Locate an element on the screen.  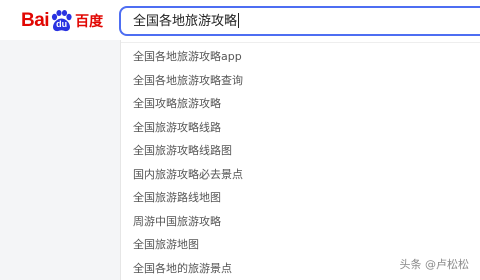
suggestion-item: 全国旅游地图 is located at coordinates (300, 245).